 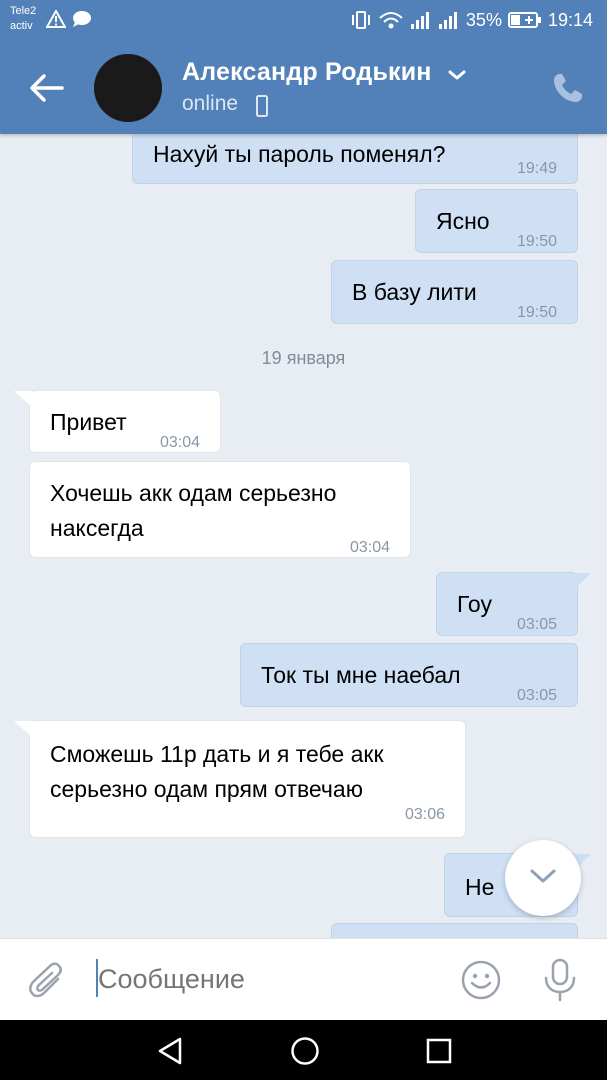 What do you see at coordinates (170, 1051) in the screenshot?
I see `nav-back-icon` at bounding box center [170, 1051].